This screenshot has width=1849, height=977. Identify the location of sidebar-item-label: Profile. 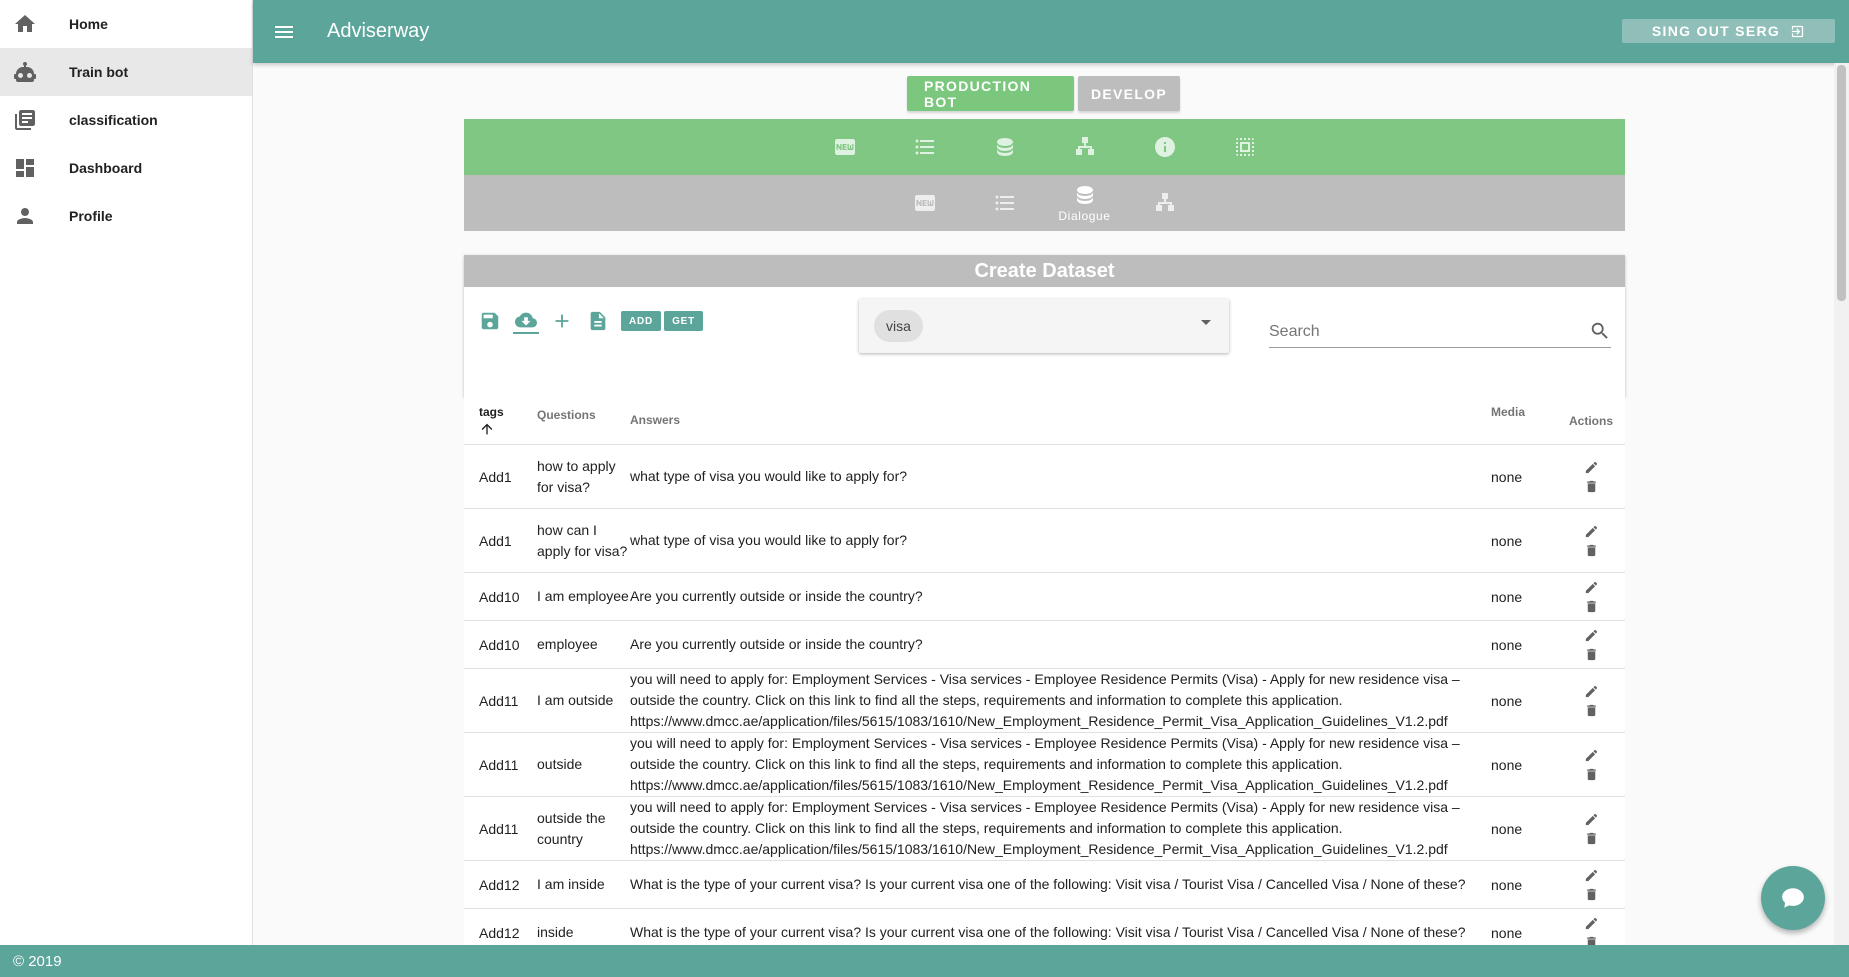
(91, 216).